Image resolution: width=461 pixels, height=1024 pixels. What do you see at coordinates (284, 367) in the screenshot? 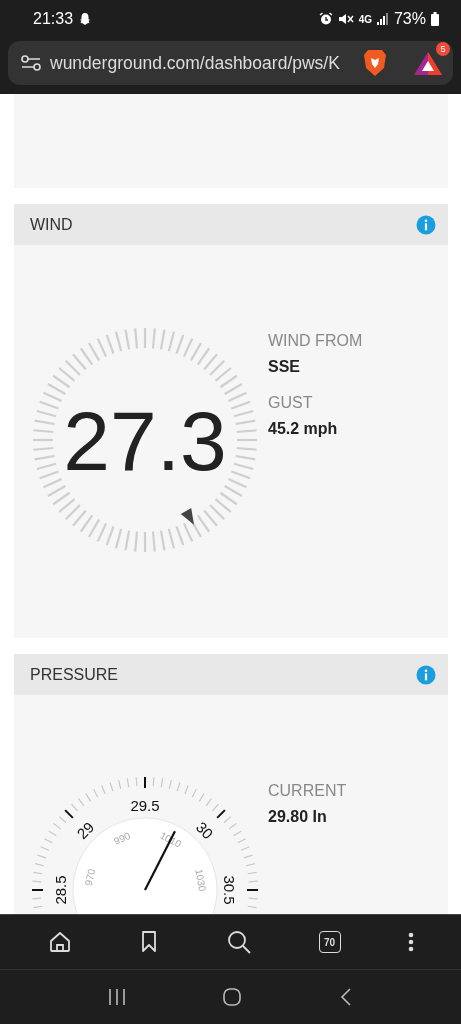
I see `stat-value: SSE` at bounding box center [284, 367].